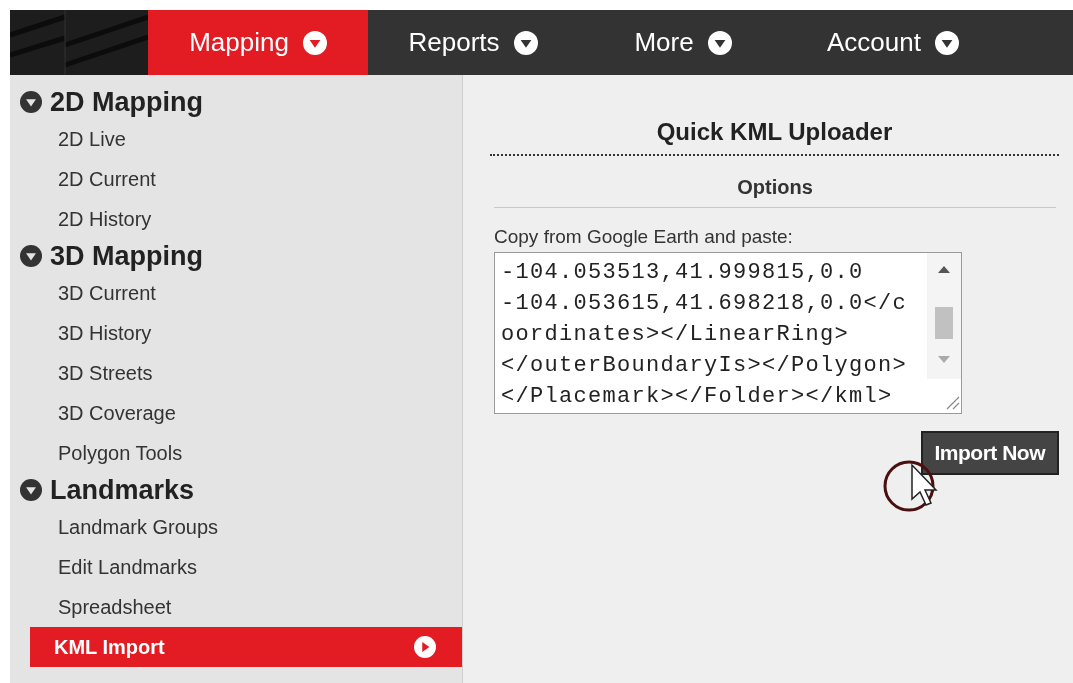 The width and height of the screenshot is (1073, 683). Describe the element at coordinates (728, 333) in the screenshot. I see `kml-text-field: -104.053513,41.999815,0.0 -104.053615,41.698218,0.0</c oordinates></LinearRing> </outerBoundaryIs></Polygon> </Placemark></Folder></kml>` at that location.